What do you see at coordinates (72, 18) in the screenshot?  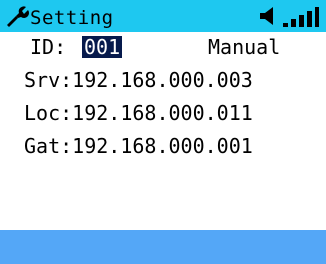 I see `screen-title: Setting` at bounding box center [72, 18].